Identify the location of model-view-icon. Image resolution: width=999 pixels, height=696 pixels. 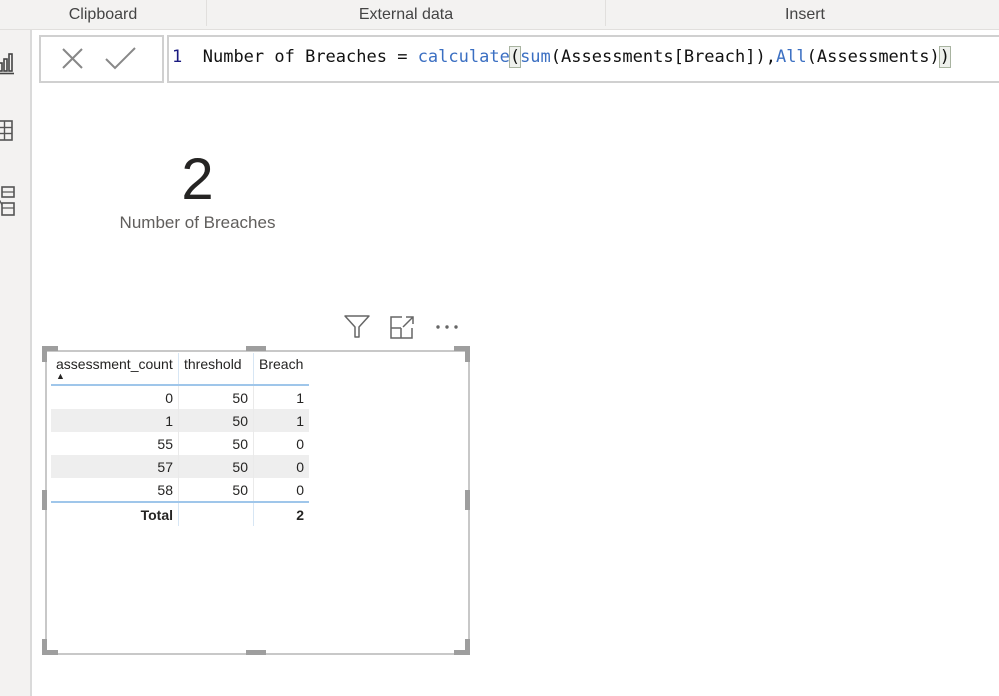
(9, 200).